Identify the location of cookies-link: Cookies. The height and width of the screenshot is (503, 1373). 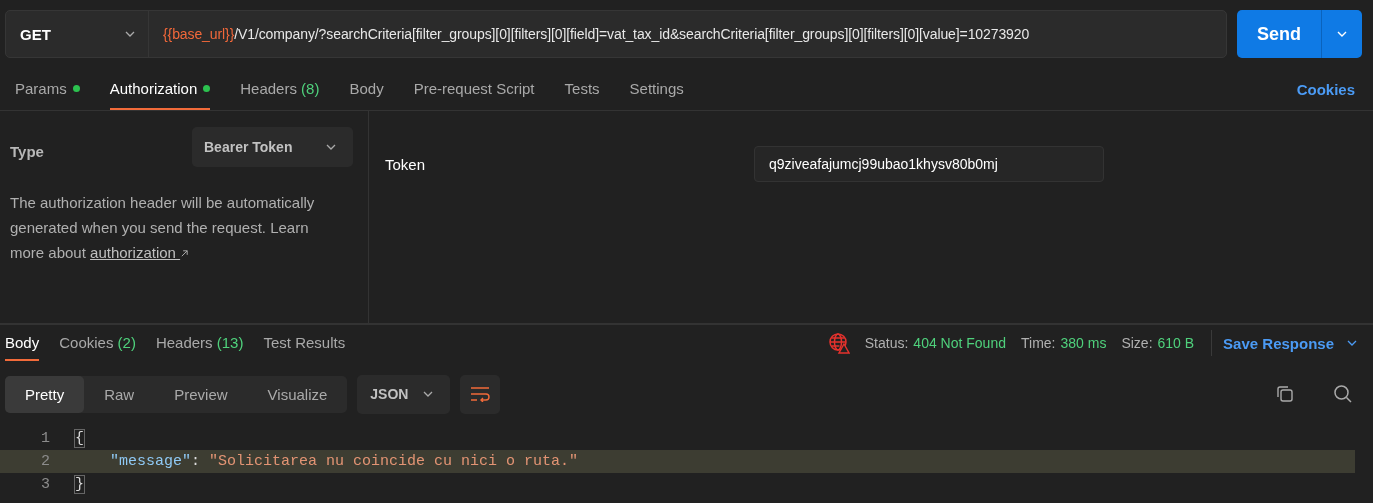
(1325, 89).